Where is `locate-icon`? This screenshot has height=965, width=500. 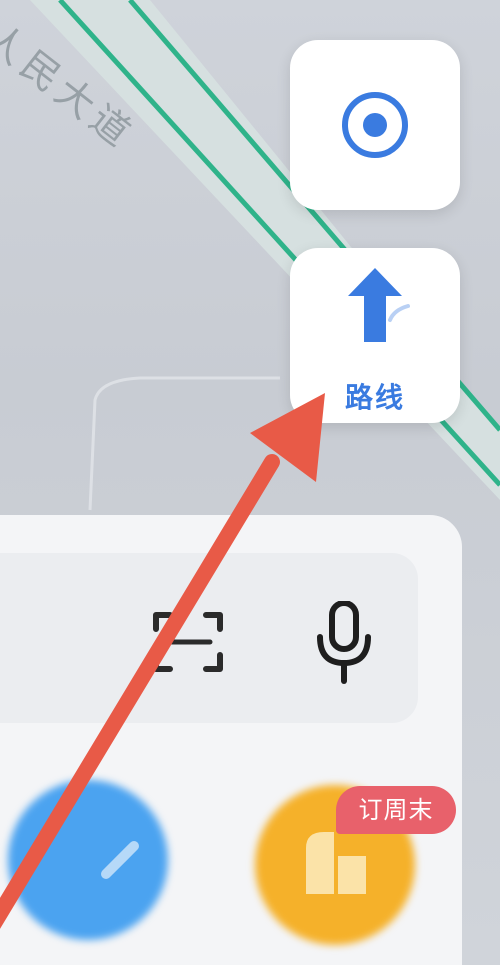 locate-icon is located at coordinates (375, 127).